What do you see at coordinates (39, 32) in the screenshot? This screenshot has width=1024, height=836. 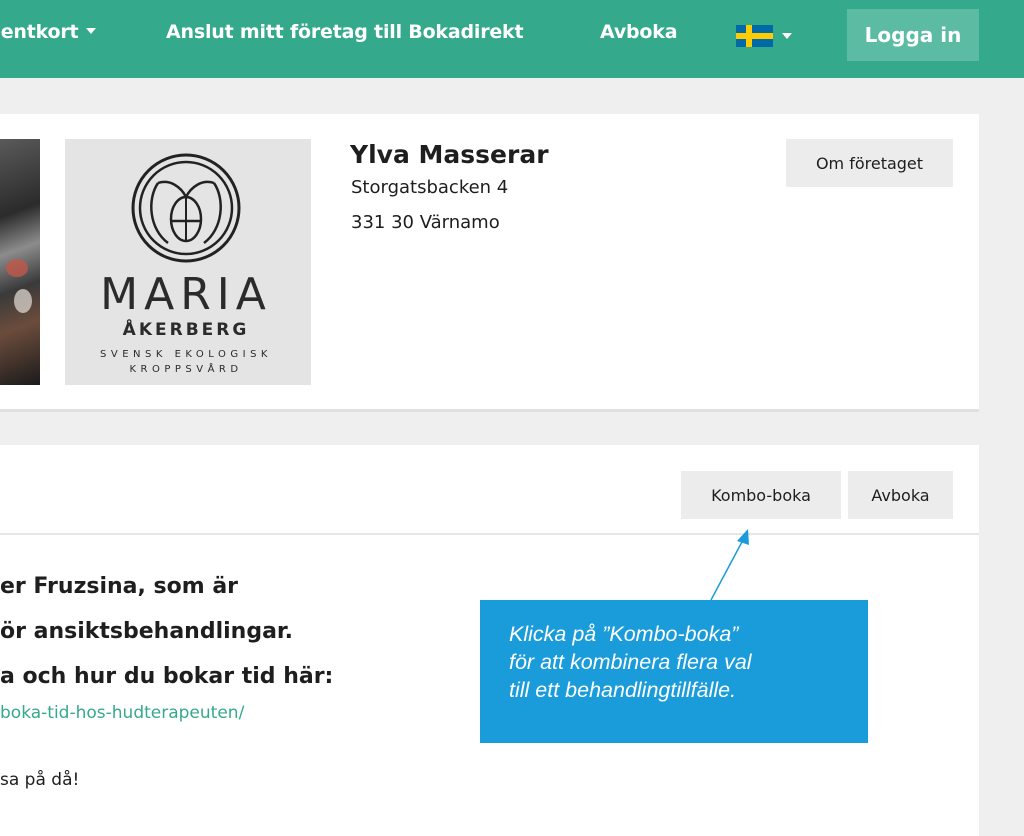 I see `nav-gift-cards-label: Presentkort` at bounding box center [39, 32].